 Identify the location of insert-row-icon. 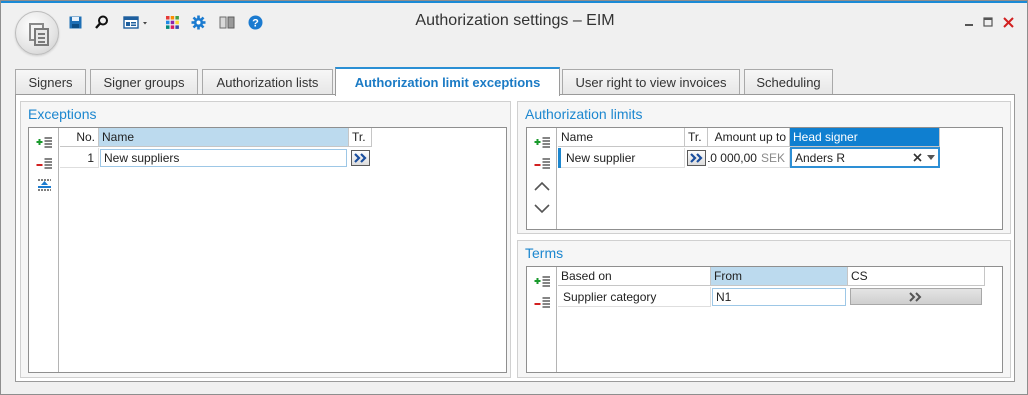
(44, 185).